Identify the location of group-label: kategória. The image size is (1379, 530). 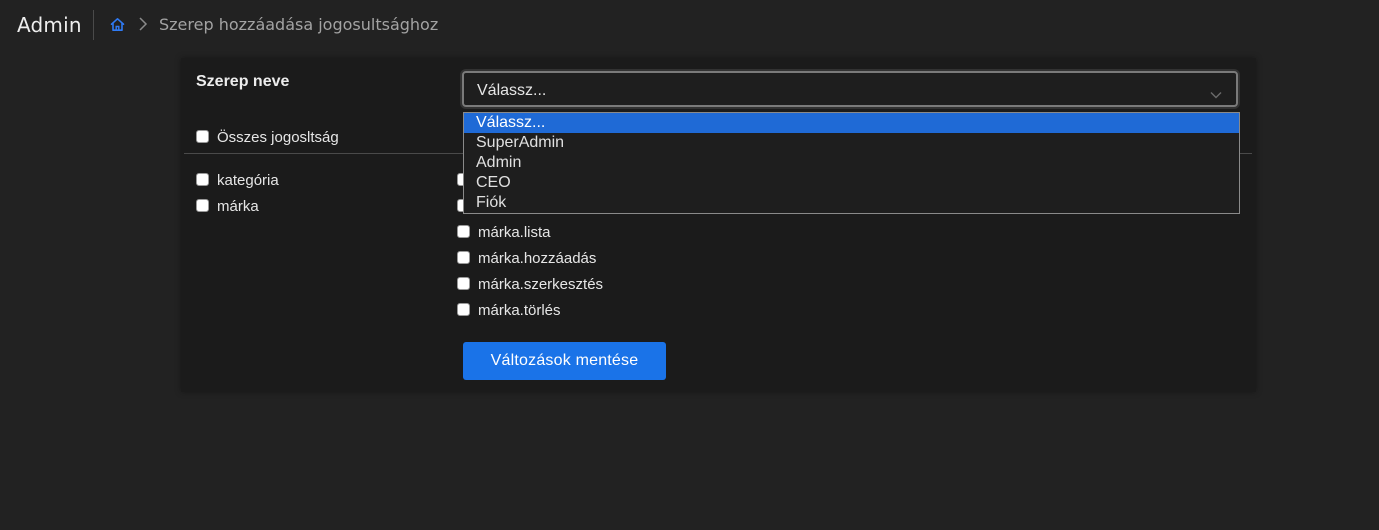
(248, 180).